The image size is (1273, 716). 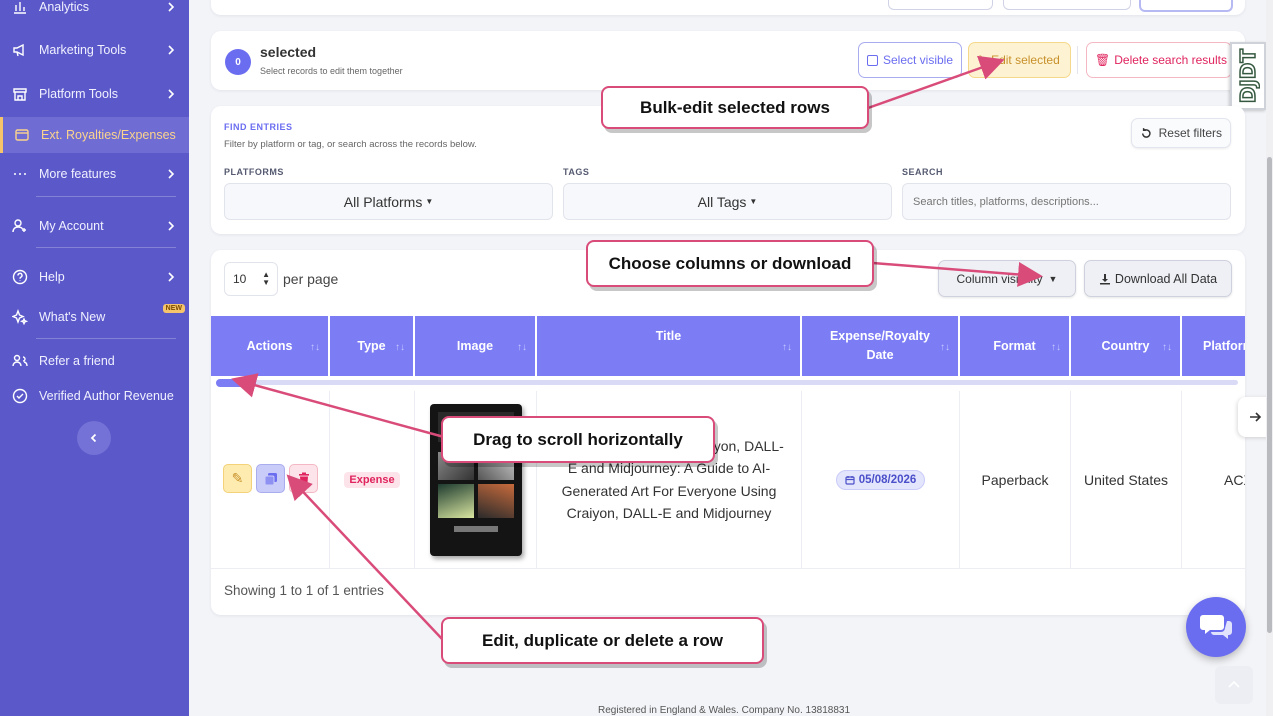 What do you see at coordinates (1007, 278) in the screenshot?
I see `column-visibility-button: Column visibility ▼` at bounding box center [1007, 278].